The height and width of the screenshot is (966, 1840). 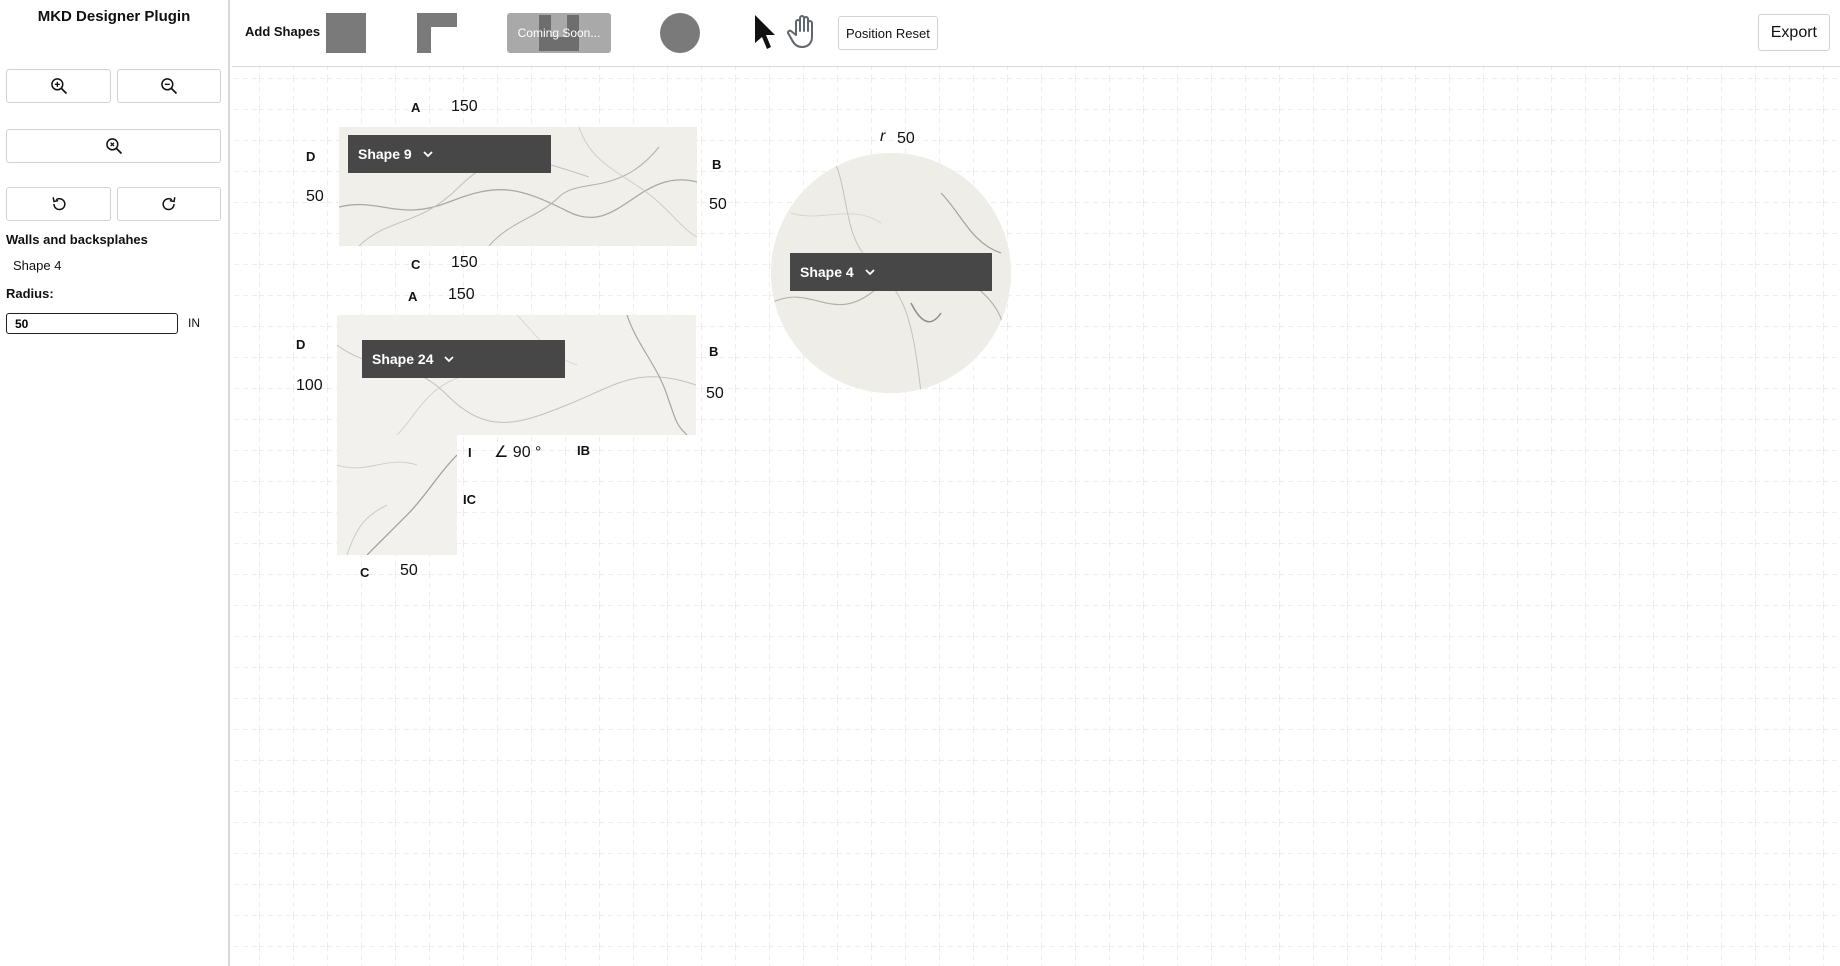 What do you see at coordinates (717, 164) in the screenshot?
I see `shape-9-side-b-label: B` at bounding box center [717, 164].